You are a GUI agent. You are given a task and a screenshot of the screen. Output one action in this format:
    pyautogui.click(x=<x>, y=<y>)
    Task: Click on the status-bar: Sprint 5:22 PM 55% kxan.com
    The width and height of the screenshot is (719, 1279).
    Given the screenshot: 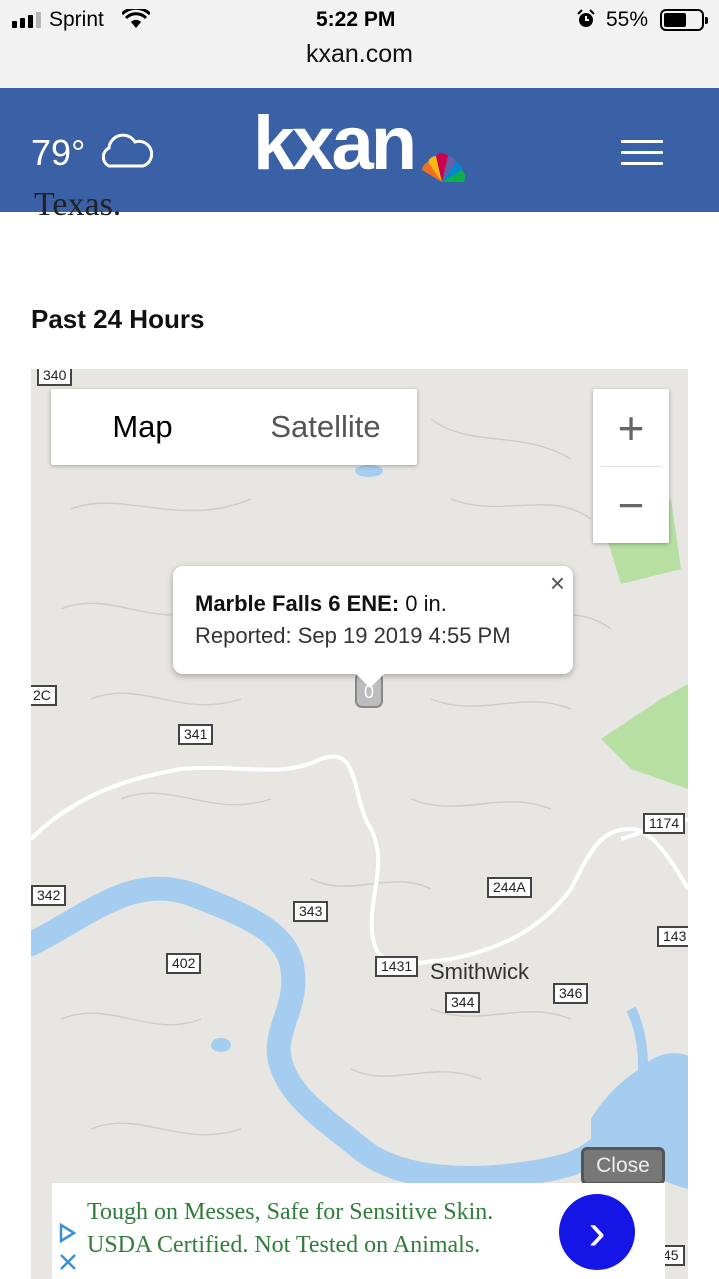 What is the action you would take?
    pyautogui.click(x=359, y=44)
    